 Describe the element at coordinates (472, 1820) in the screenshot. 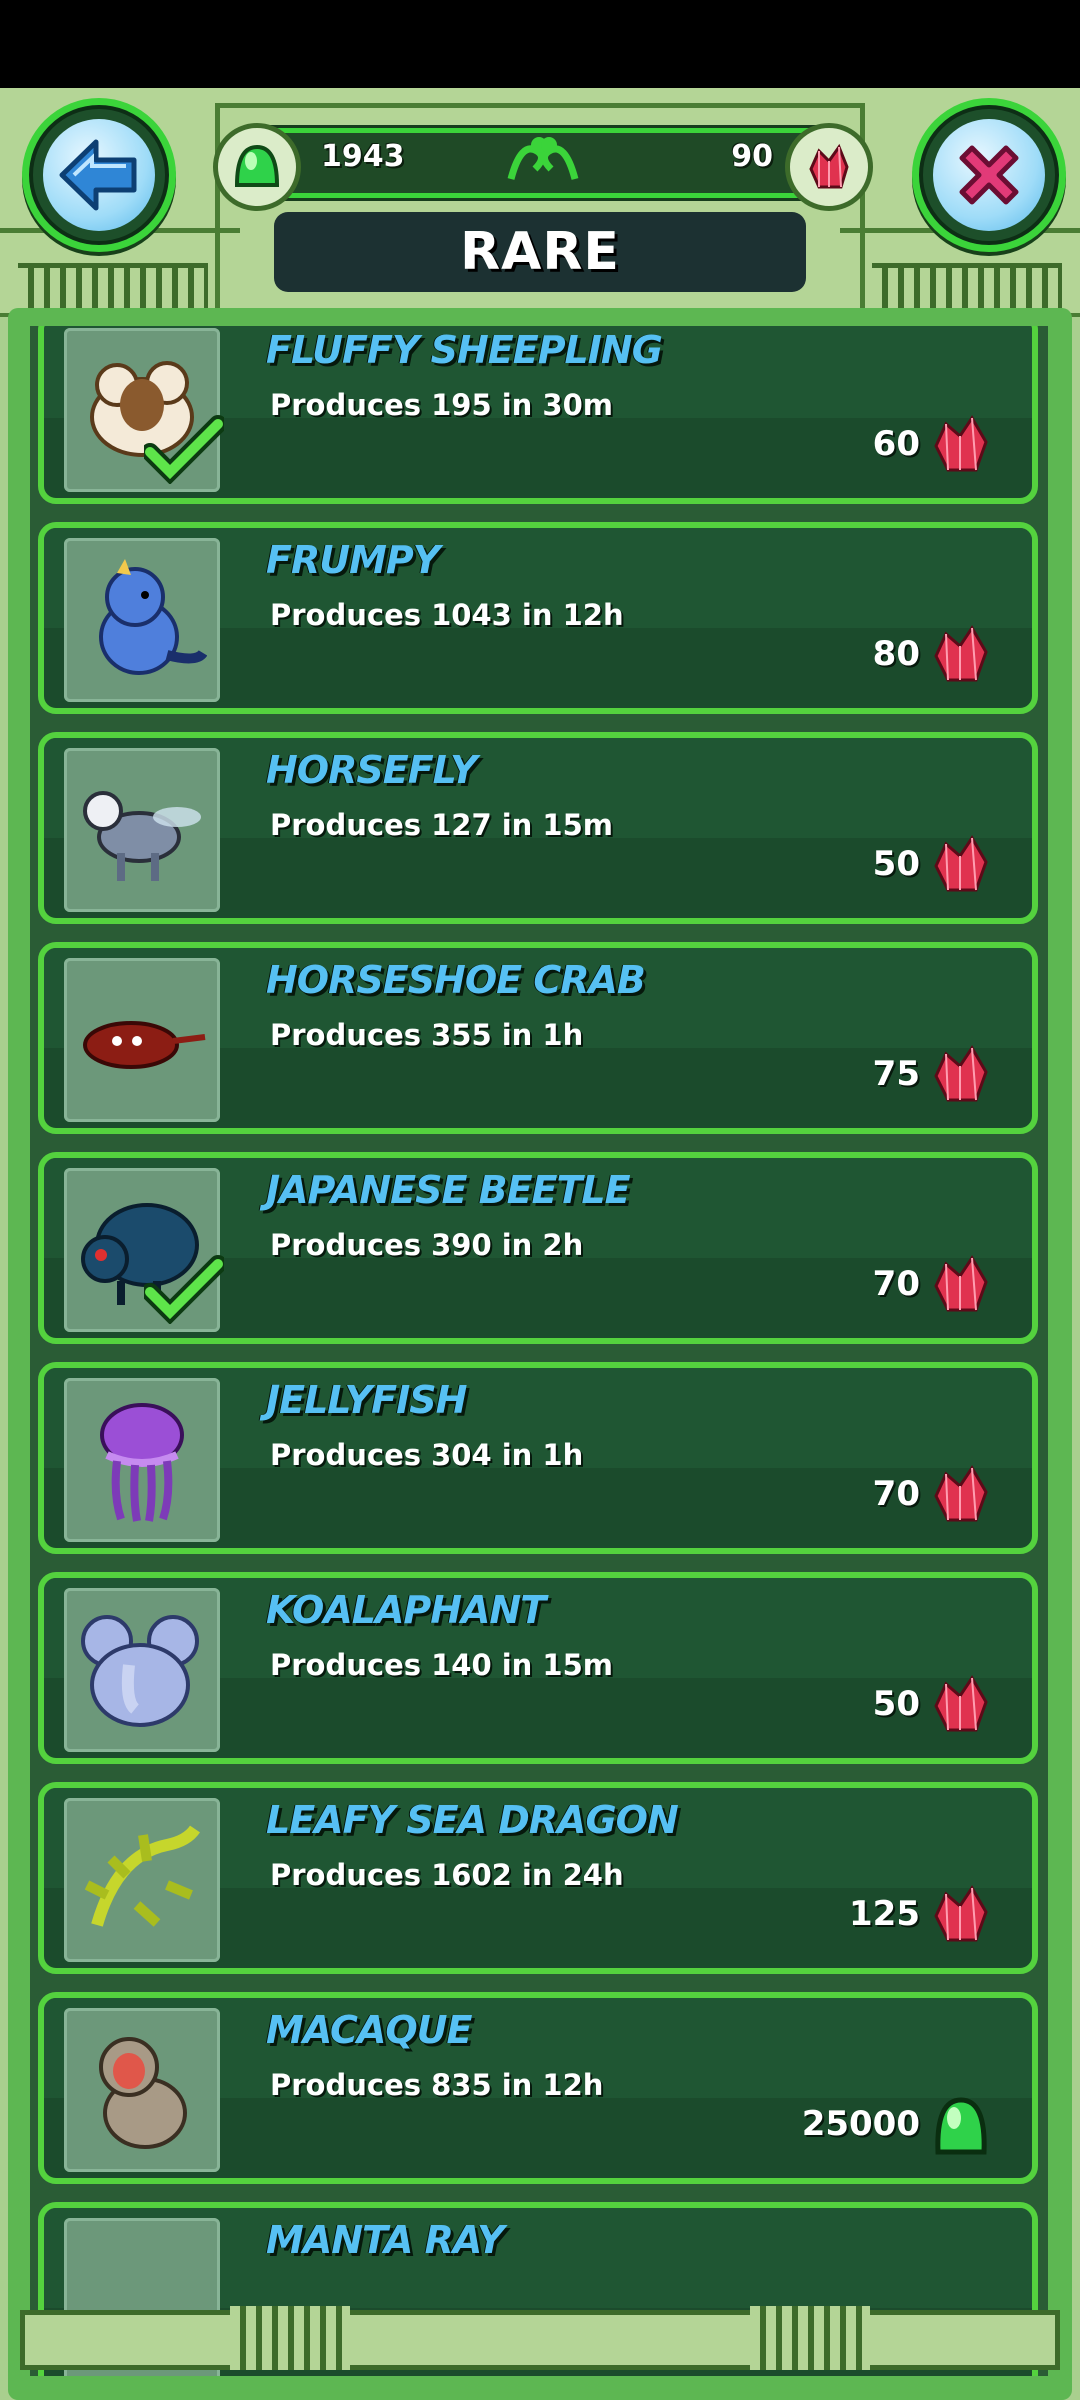

I see `creature-name: LEAFY SEA DRAGON` at that location.